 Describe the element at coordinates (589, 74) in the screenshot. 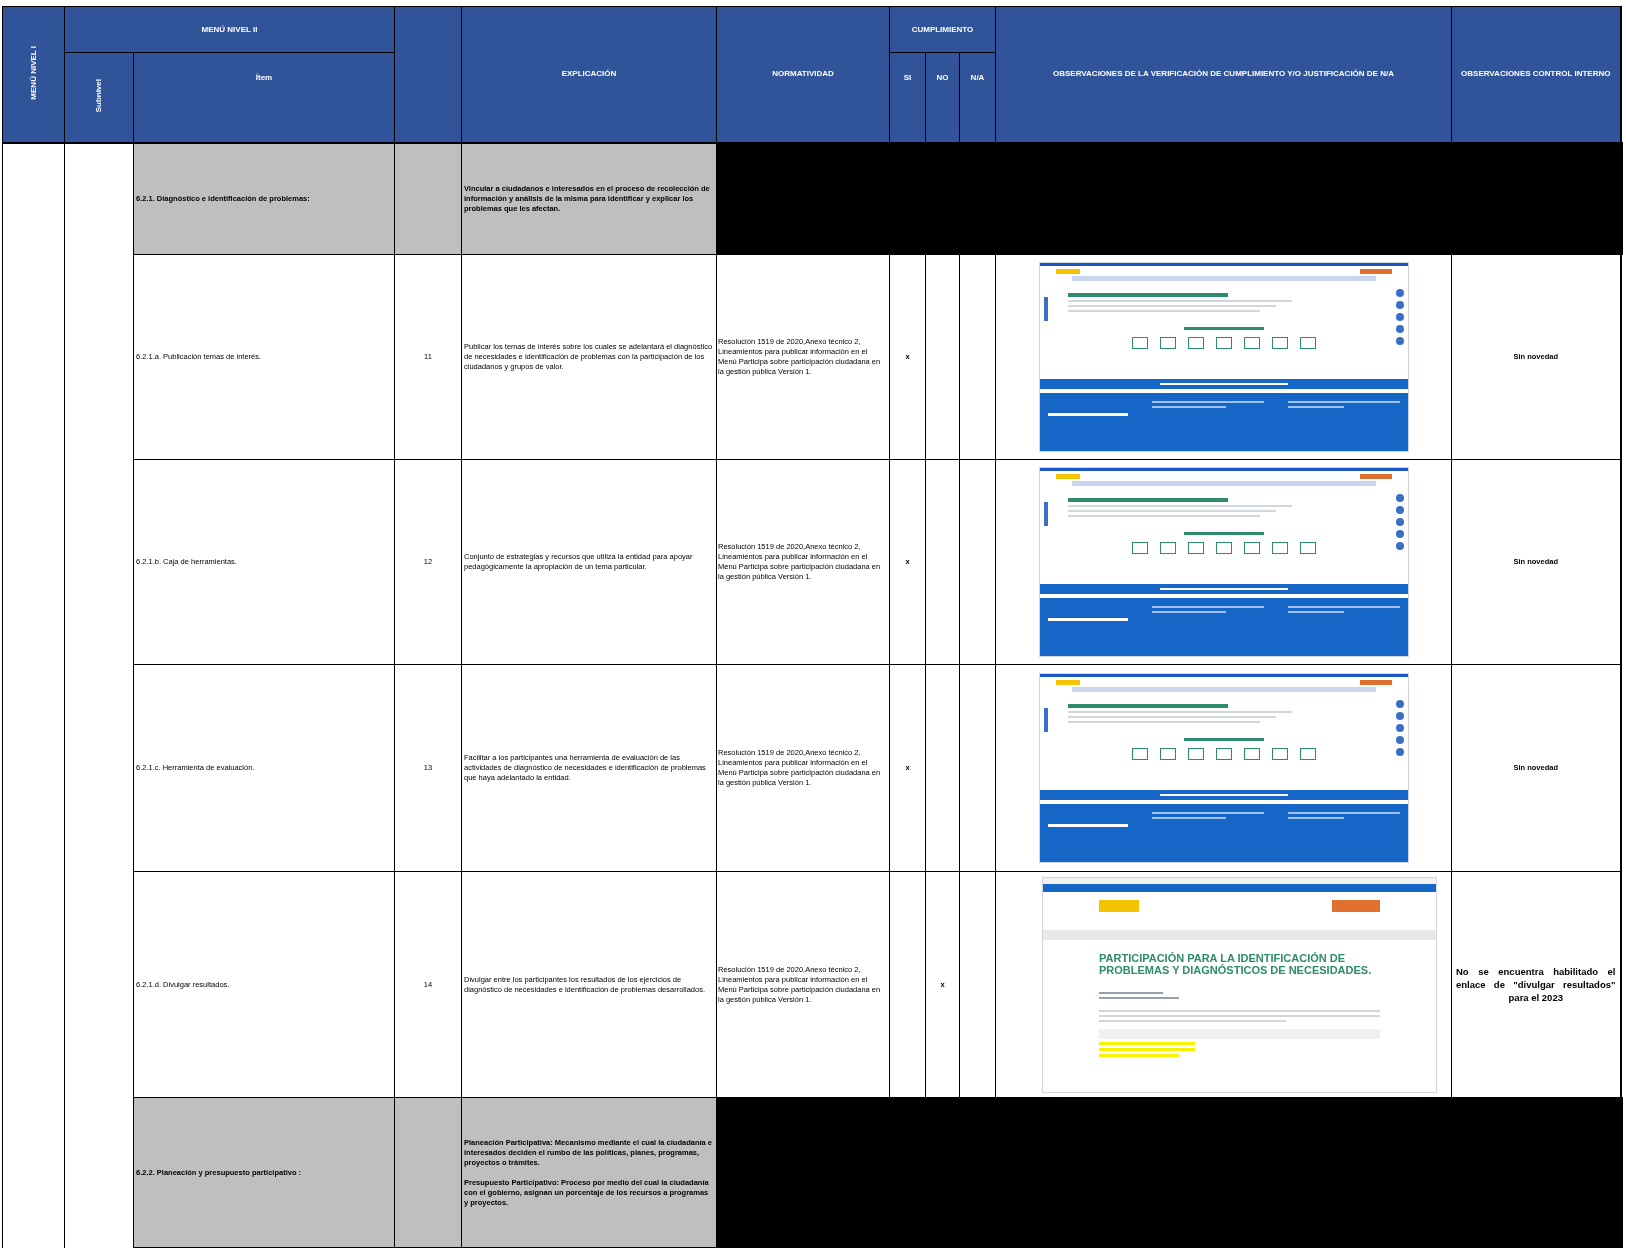

I see `column-header: EXPLICACIÓN` at that location.